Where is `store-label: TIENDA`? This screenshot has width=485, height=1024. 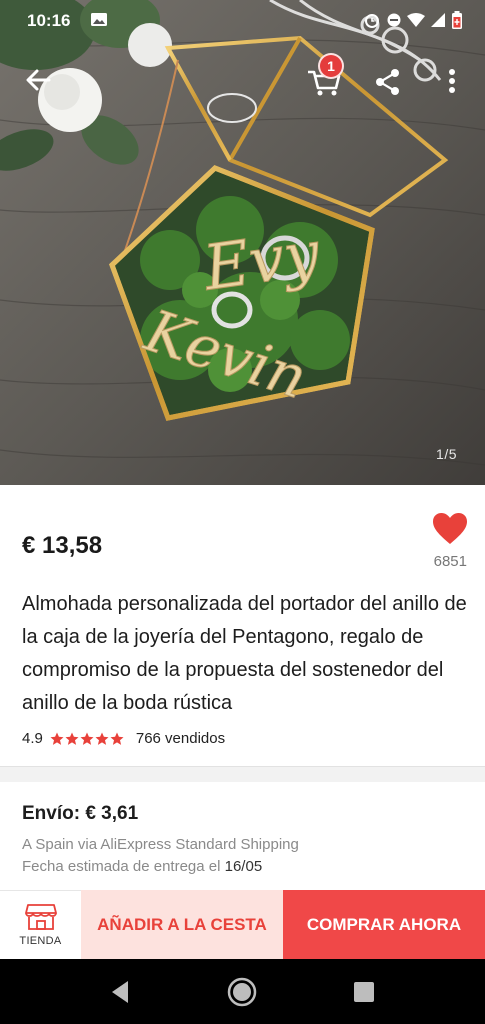 store-label: TIENDA is located at coordinates (40, 941).